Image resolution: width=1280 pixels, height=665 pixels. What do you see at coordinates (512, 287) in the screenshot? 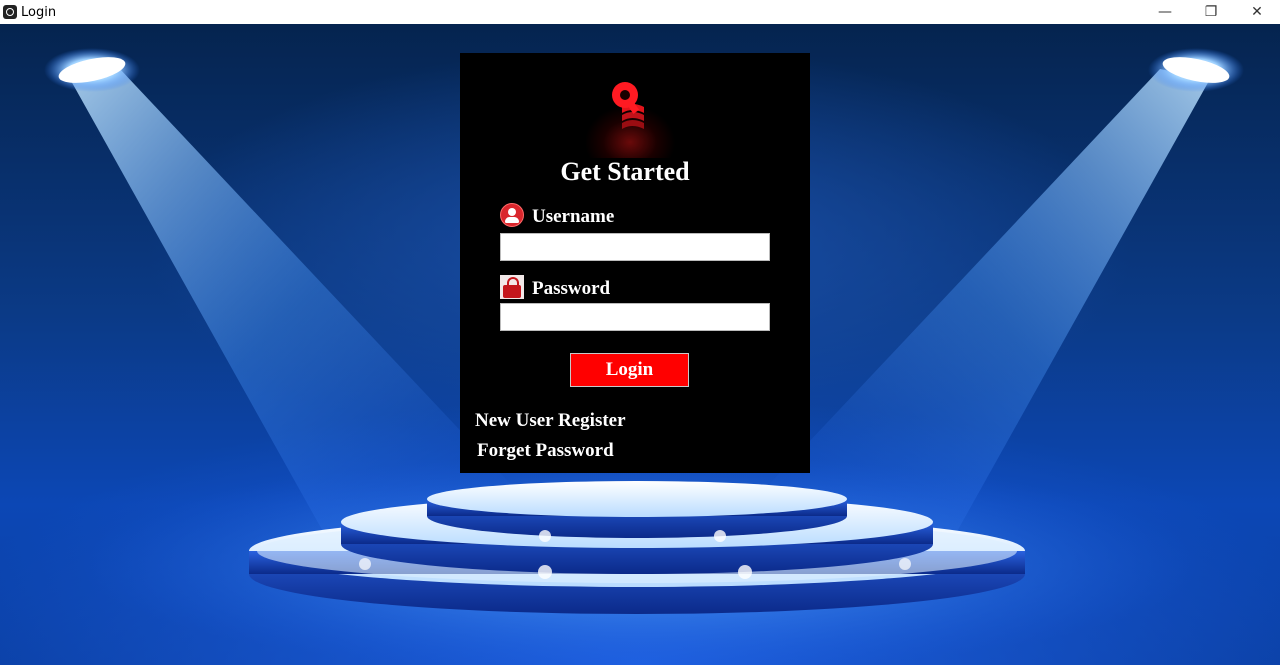
I see `lock-icon` at bounding box center [512, 287].